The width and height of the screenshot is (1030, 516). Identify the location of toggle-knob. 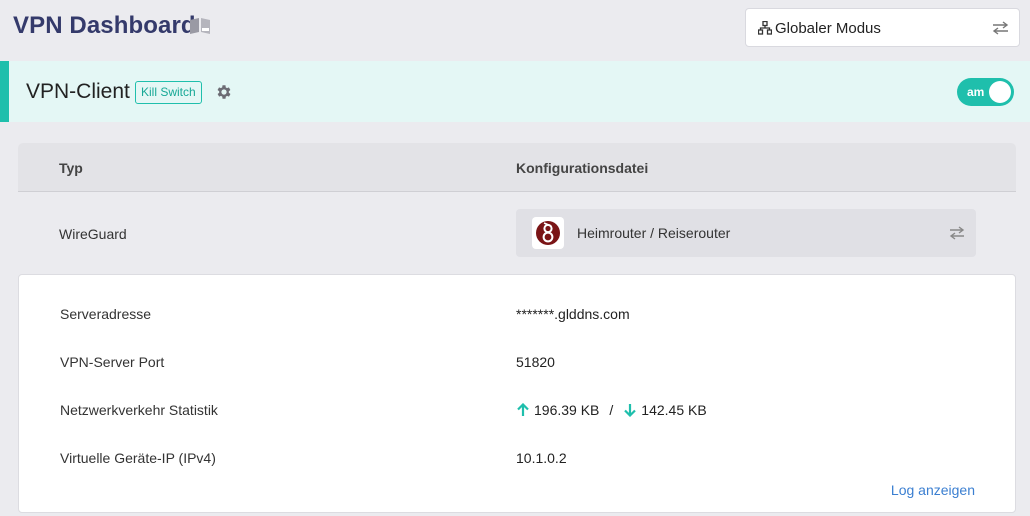
(1000, 92).